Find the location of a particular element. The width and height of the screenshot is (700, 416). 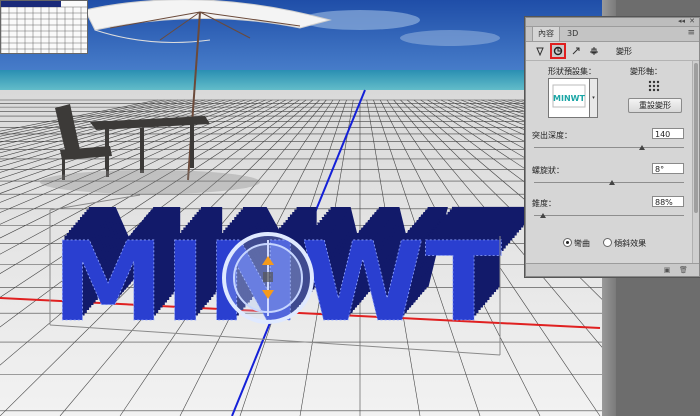

extrusion-depth-input: 140 is located at coordinates (668, 133).